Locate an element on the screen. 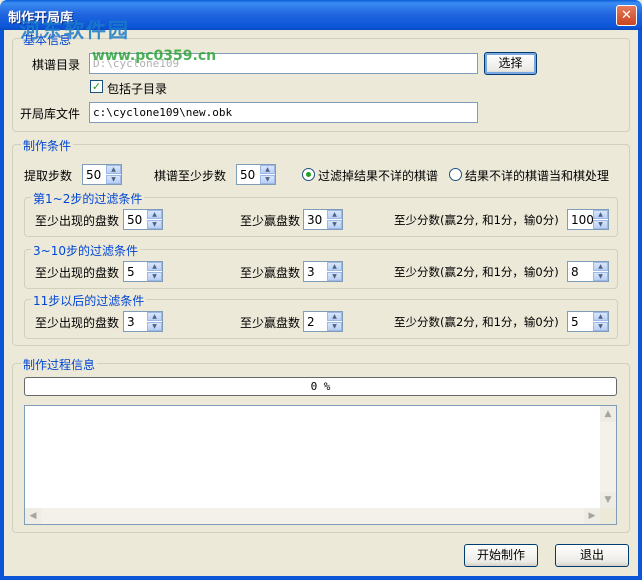 Image resolution: width=642 pixels, height=580 pixels. score-stepper: 8 ▲ ▼ is located at coordinates (588, 271).